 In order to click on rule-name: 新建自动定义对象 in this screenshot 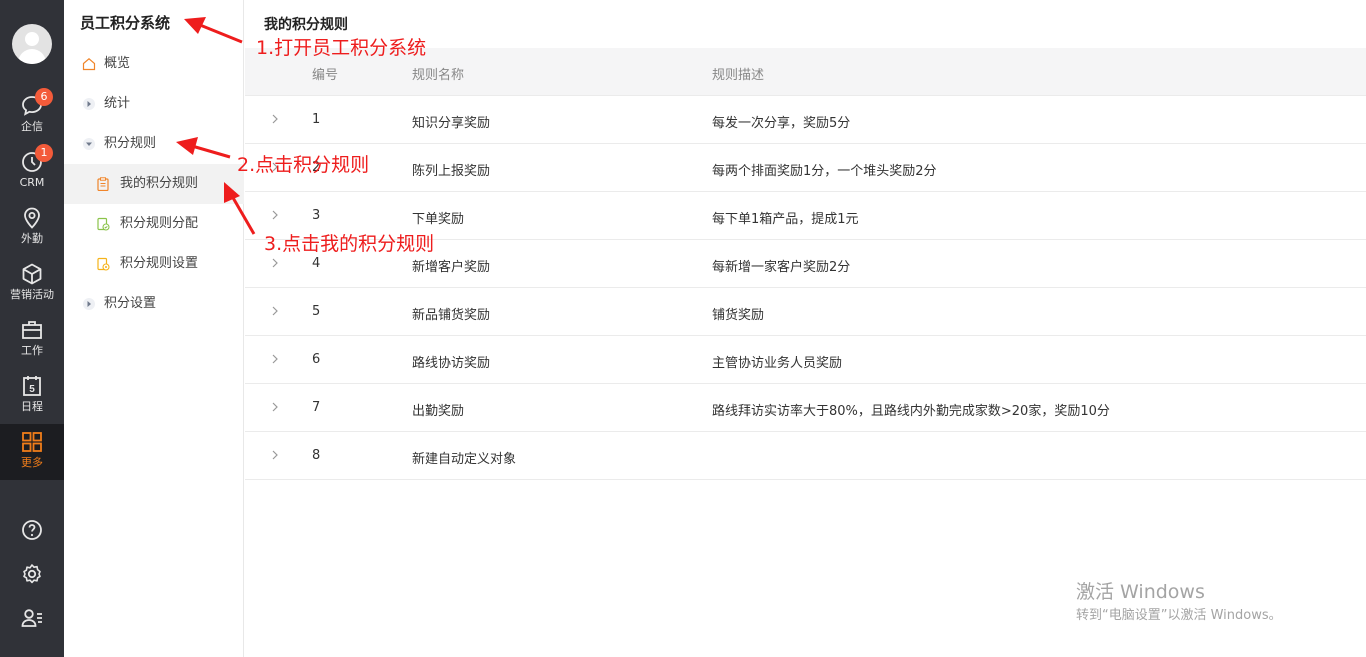, I will do `click(464, 459)`.